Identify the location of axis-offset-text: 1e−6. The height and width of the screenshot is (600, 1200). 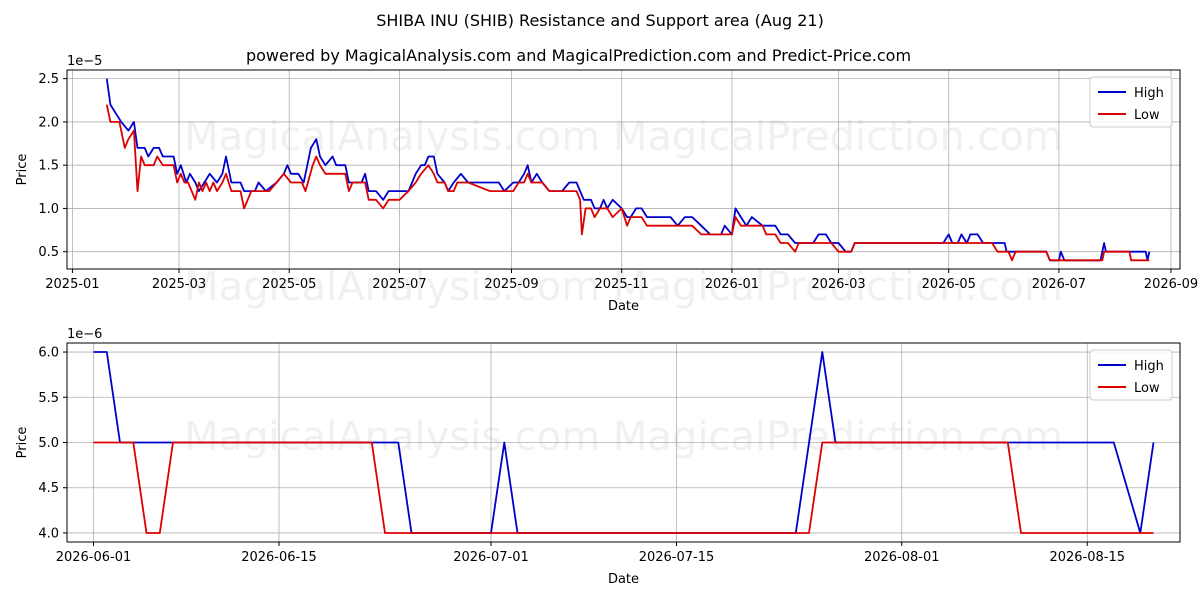
(84, 334).